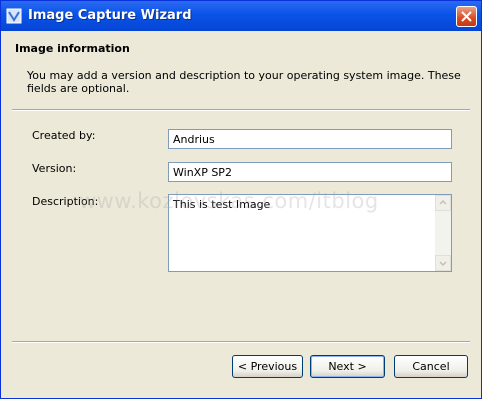  What do you see at coordinates (267, 366) in the screenshot?
I see `previous-button: < Previous` at bounding box center [267, 366].